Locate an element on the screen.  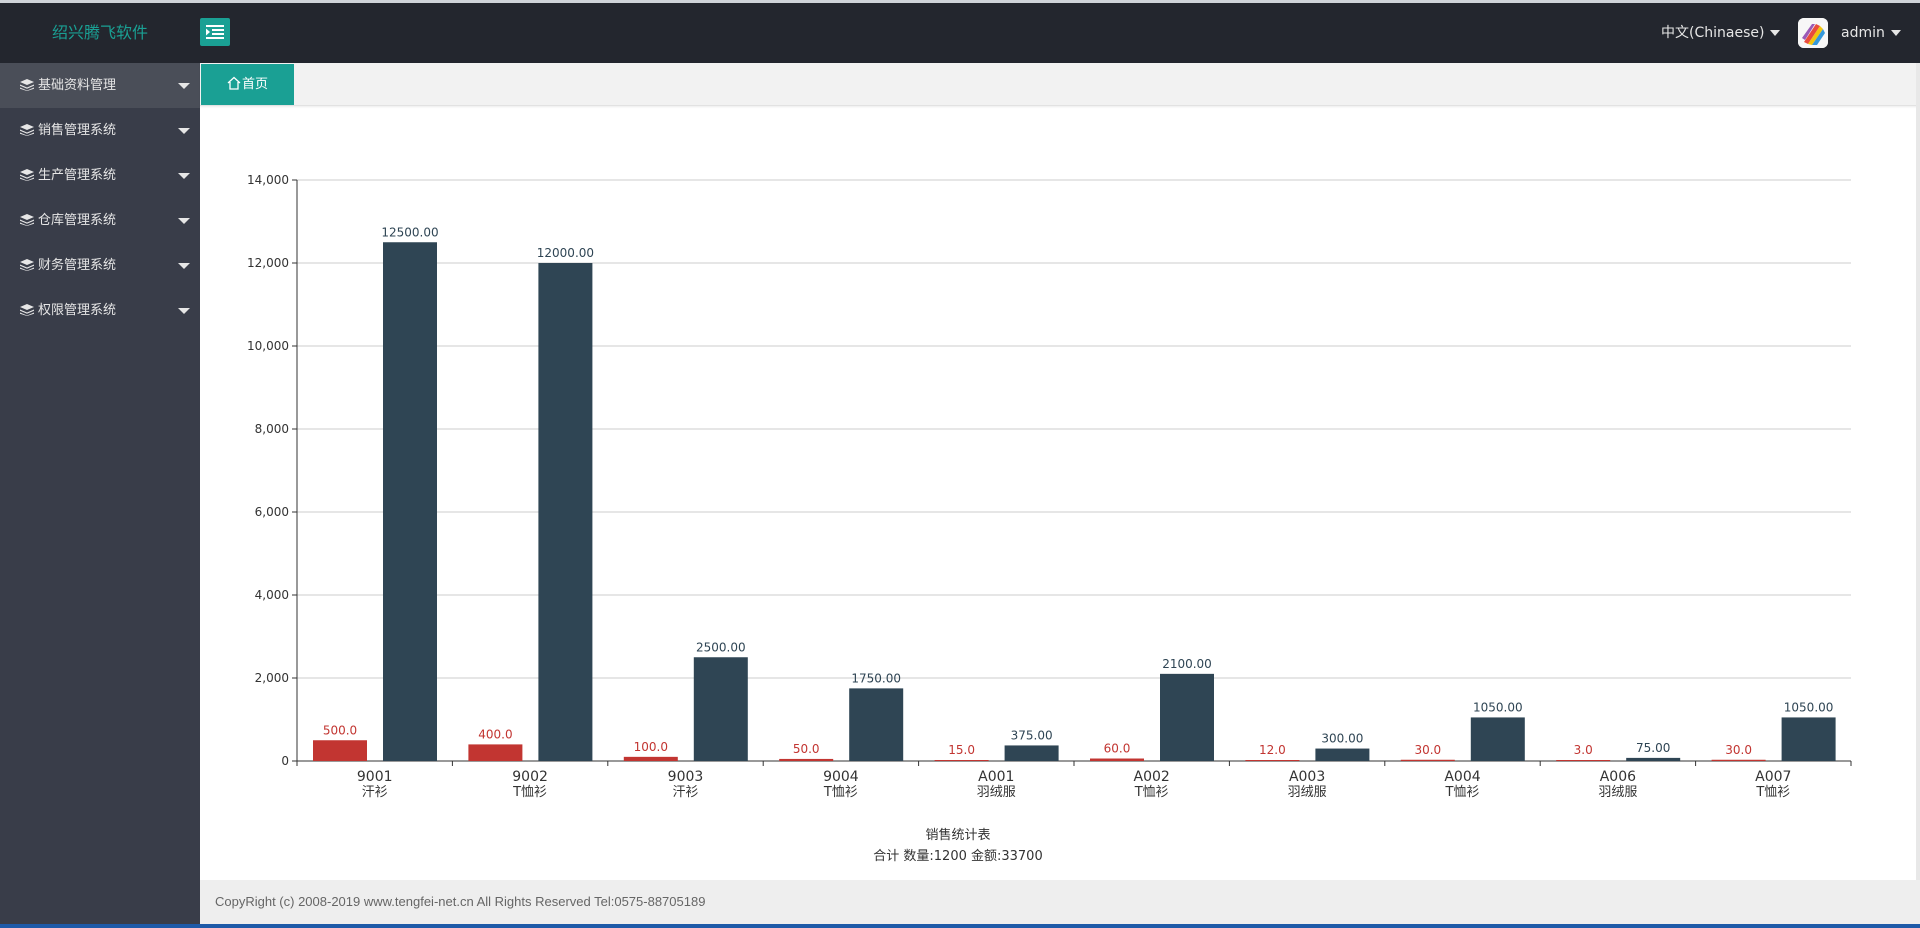
sidebar-item-label: 销售管理系统 is located at coordinates (77, 130).